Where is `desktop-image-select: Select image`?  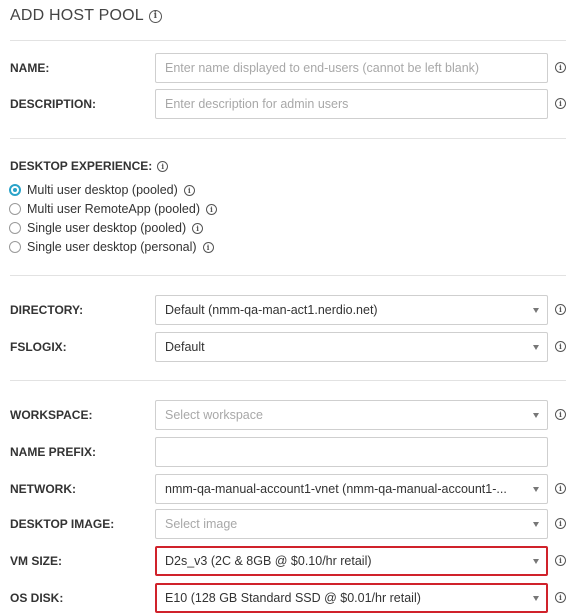
desktop-image-select: Select image is located at coordinates (351, 524).